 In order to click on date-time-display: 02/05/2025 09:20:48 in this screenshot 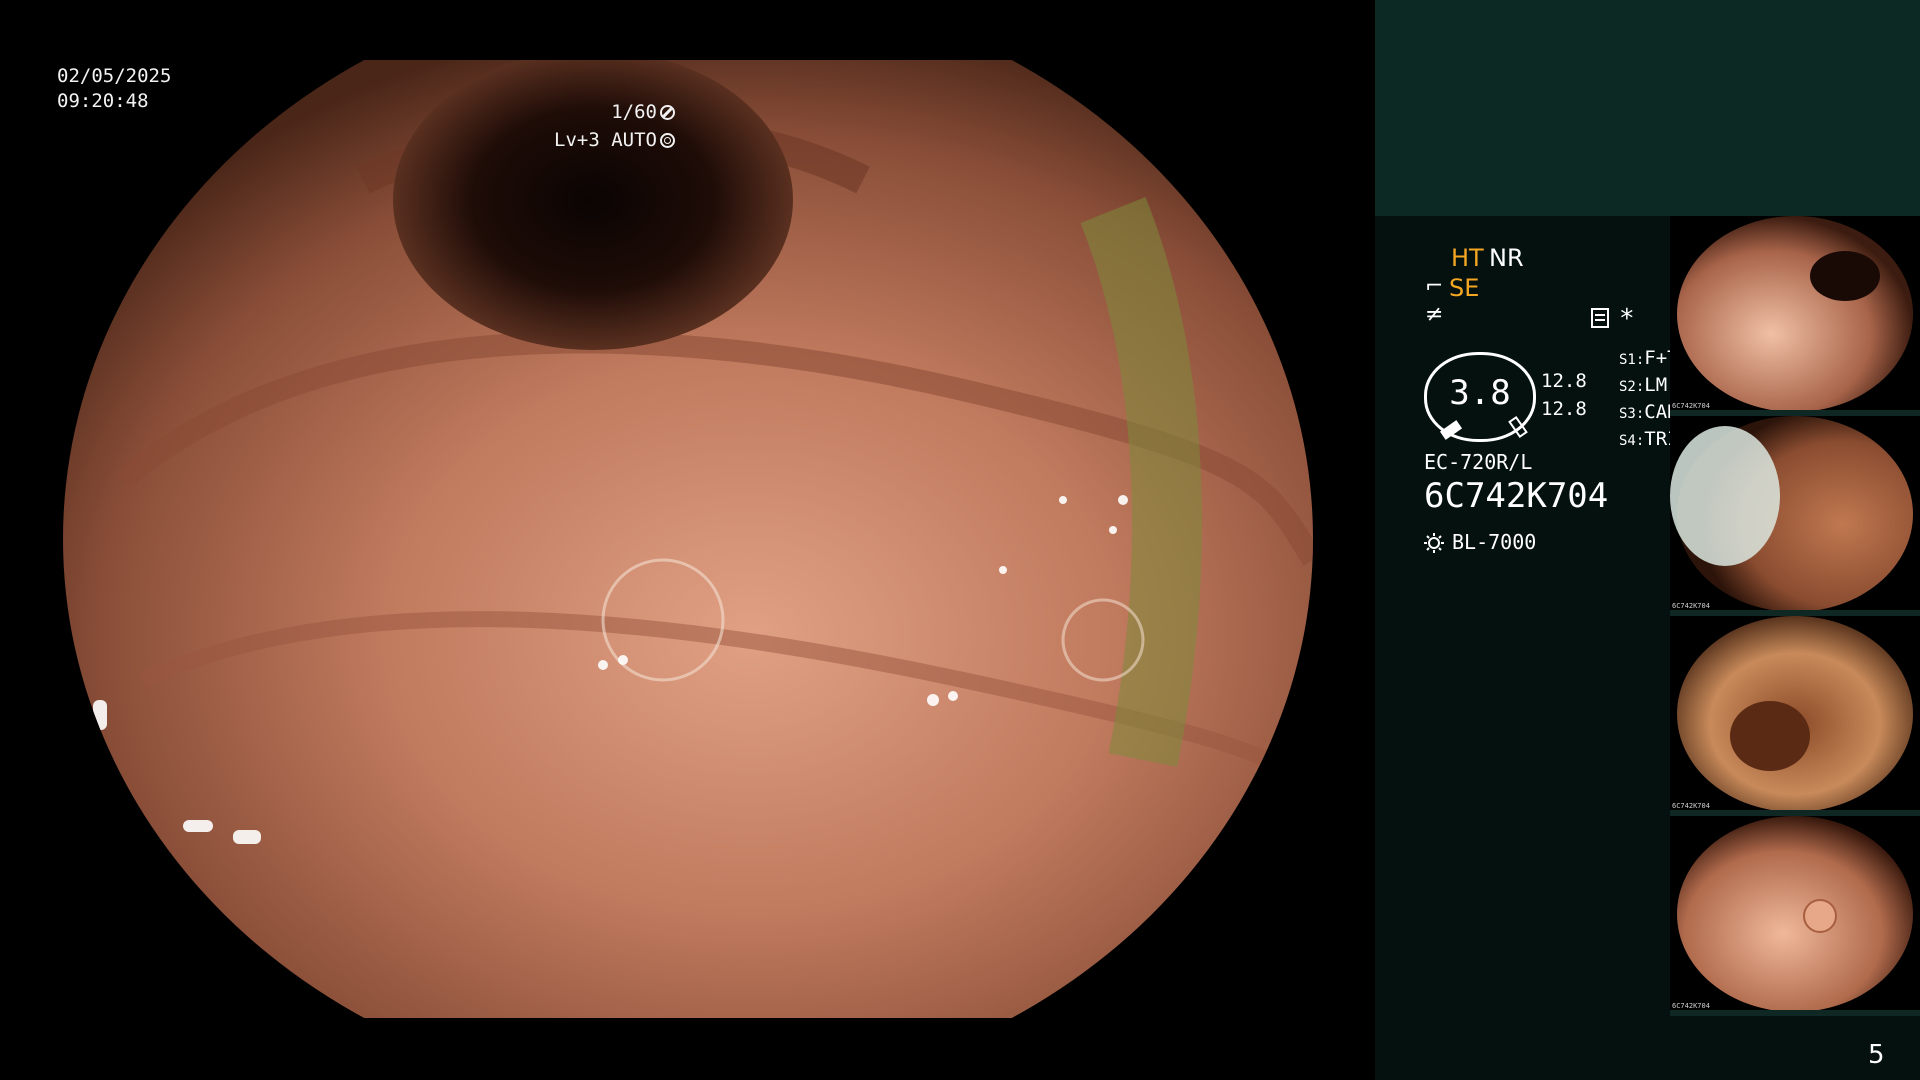, I will do `click(114, 89)`.